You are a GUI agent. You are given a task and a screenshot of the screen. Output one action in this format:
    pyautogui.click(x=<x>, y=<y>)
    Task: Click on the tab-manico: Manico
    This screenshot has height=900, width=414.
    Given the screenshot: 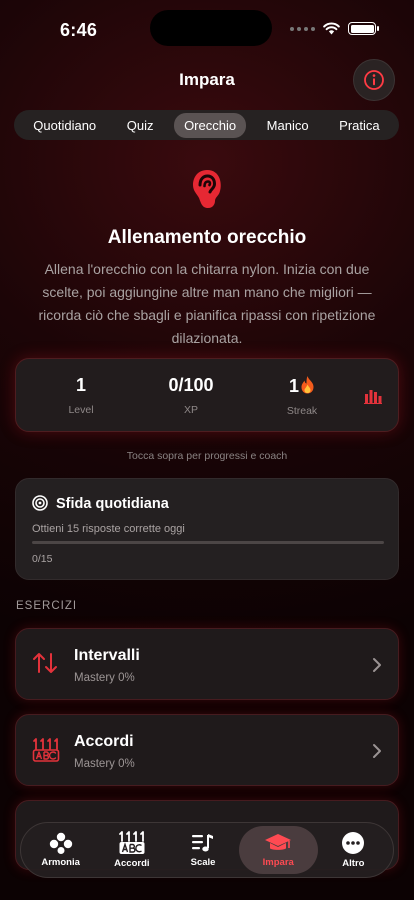 What is the action you would take?
    pyautogui.click(x=288, y=125)
    